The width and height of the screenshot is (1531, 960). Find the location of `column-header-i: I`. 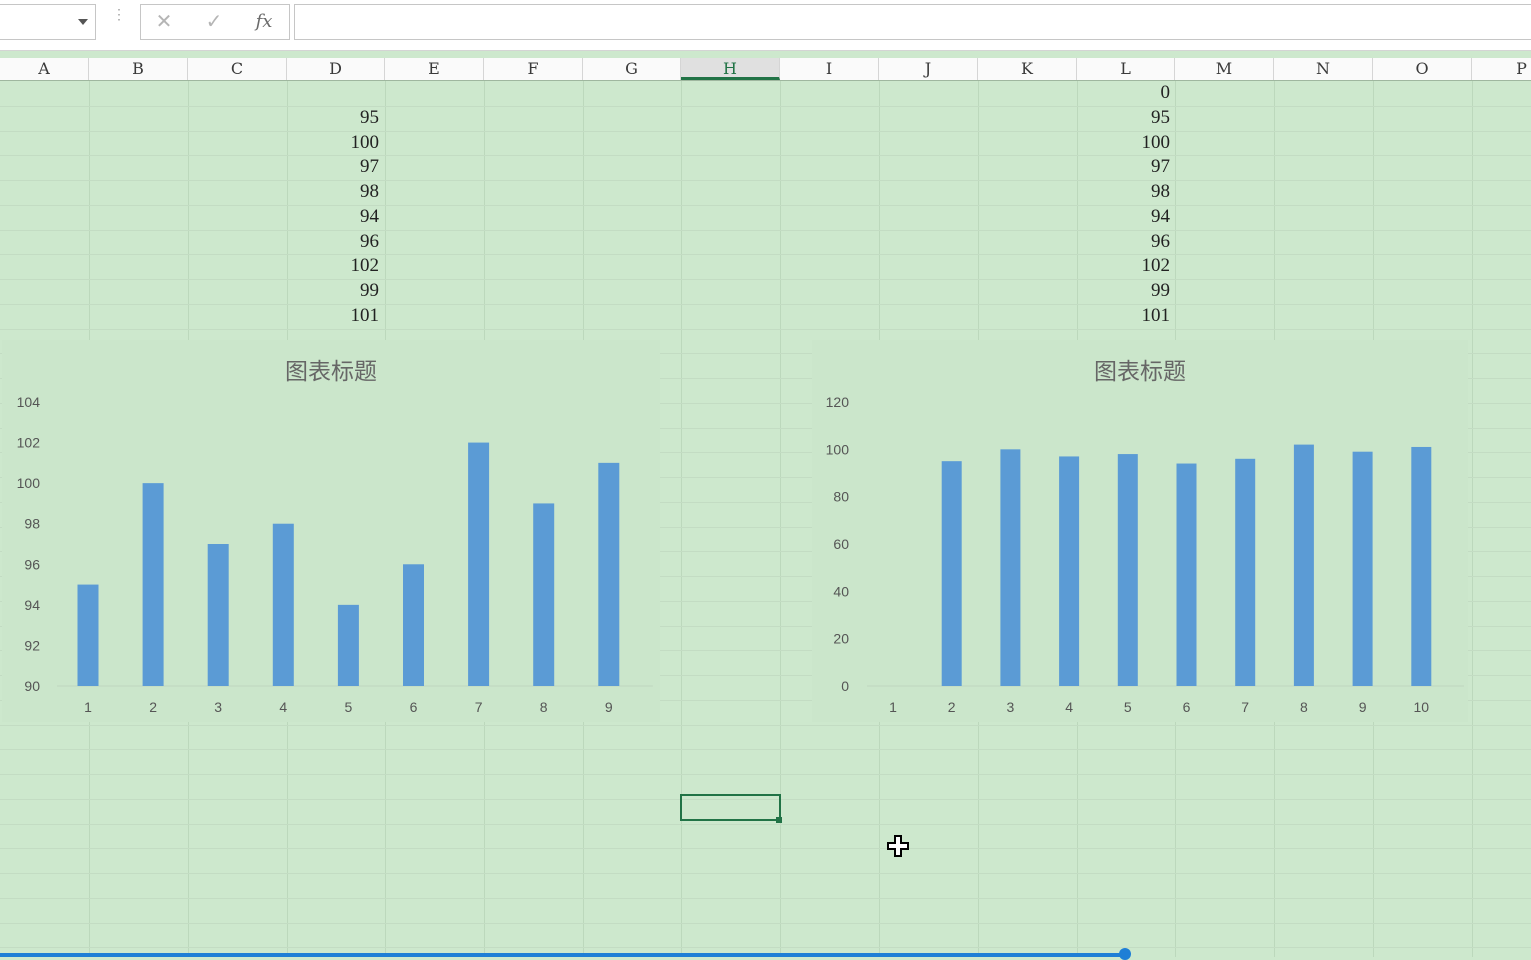

column-header-i: I is located at coordinates (829, 69).